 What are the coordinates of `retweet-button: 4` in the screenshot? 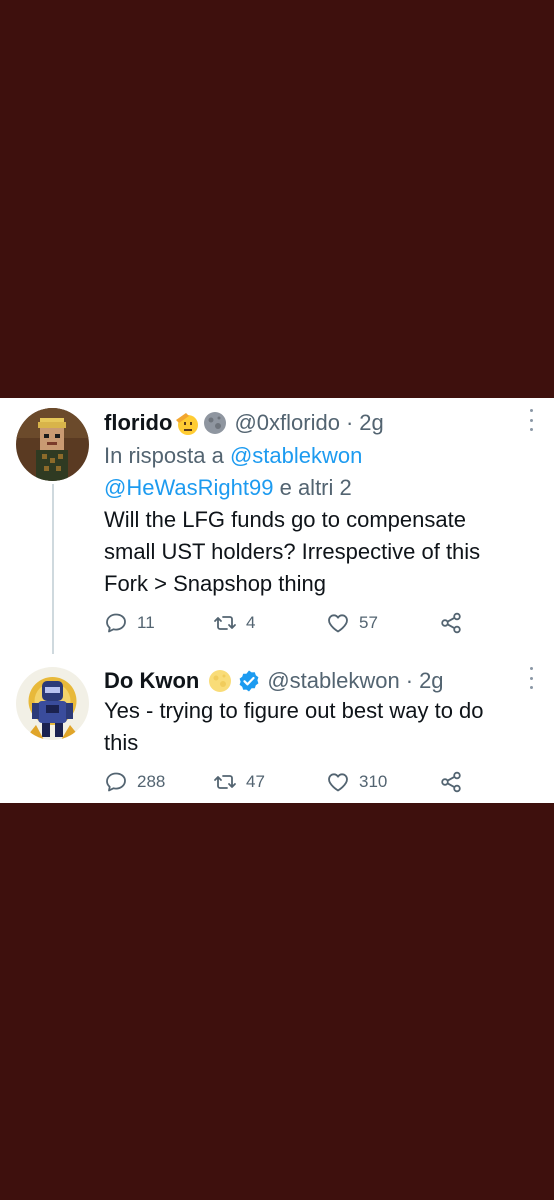 It's located at (234, 623).